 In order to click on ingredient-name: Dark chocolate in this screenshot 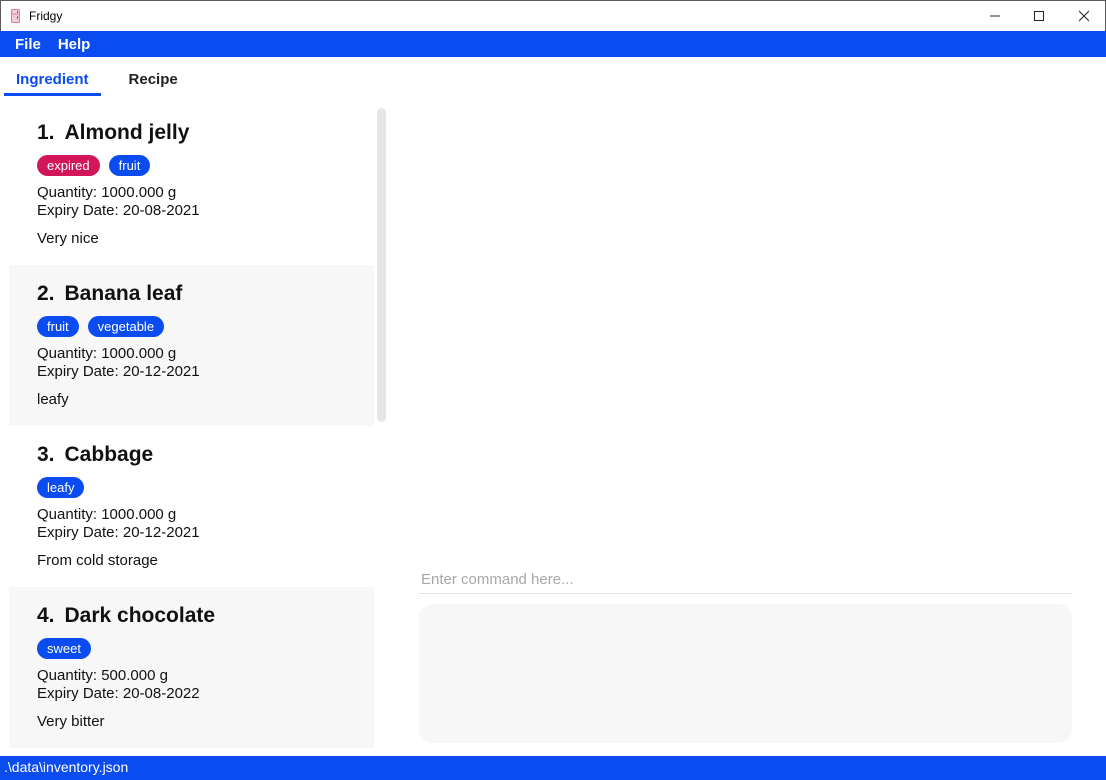, I will do `click(140, 615)`.